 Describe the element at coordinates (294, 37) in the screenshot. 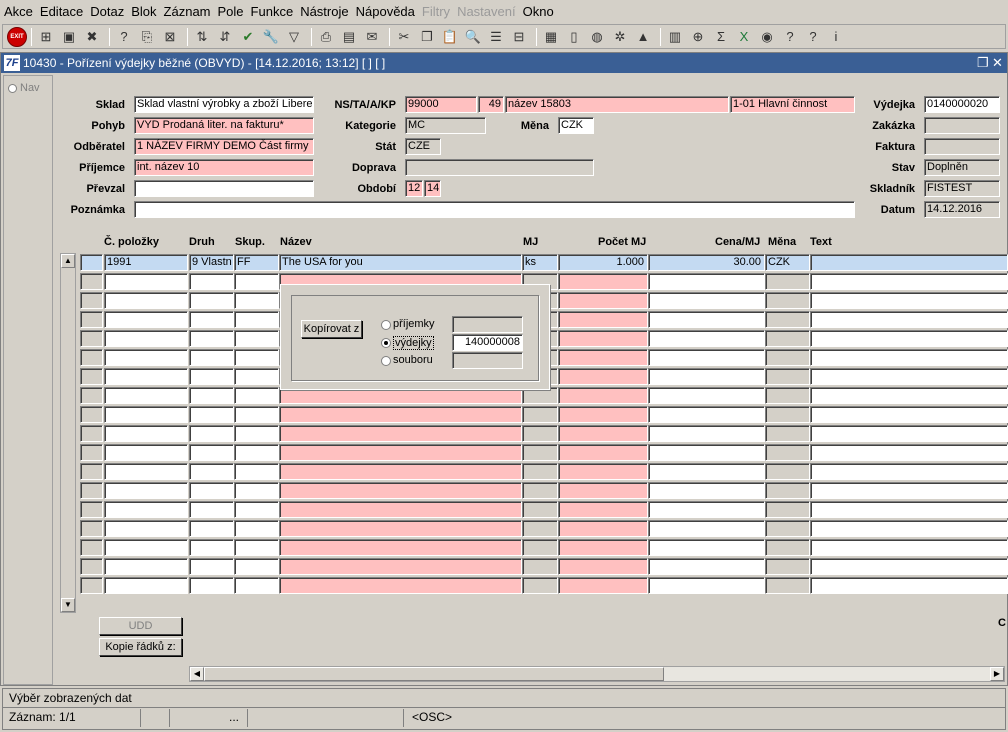

I see `filter-icon: ▽` at that location.